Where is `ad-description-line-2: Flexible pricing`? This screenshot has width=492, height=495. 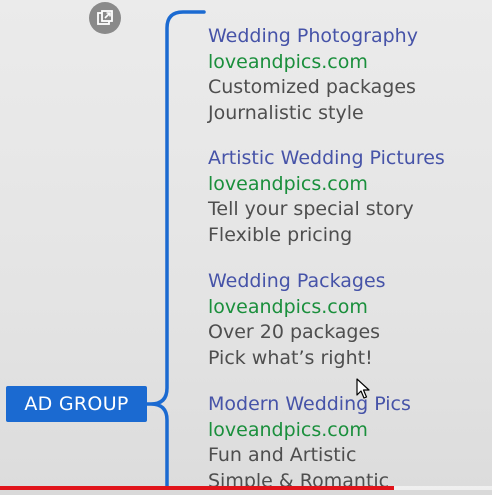 ad-description-line-2: Flexible pricing is located at coordinates (280, 234).